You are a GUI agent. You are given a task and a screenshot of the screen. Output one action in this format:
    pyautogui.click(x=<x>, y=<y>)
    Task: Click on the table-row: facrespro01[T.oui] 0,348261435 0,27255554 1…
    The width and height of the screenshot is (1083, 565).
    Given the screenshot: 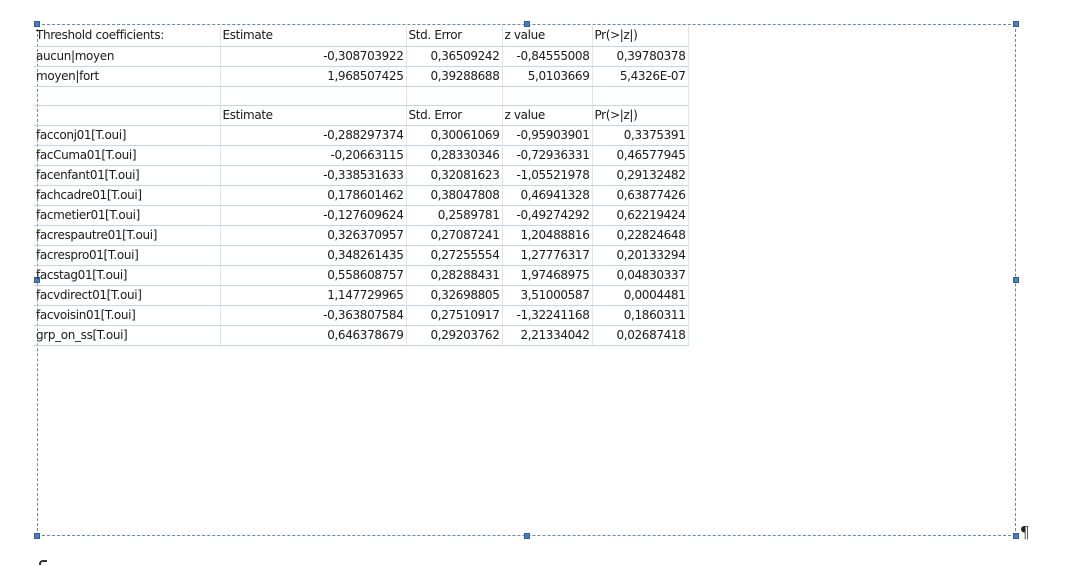 What is the action you would take?
    pyautogui.click(x=361, y=255)
    